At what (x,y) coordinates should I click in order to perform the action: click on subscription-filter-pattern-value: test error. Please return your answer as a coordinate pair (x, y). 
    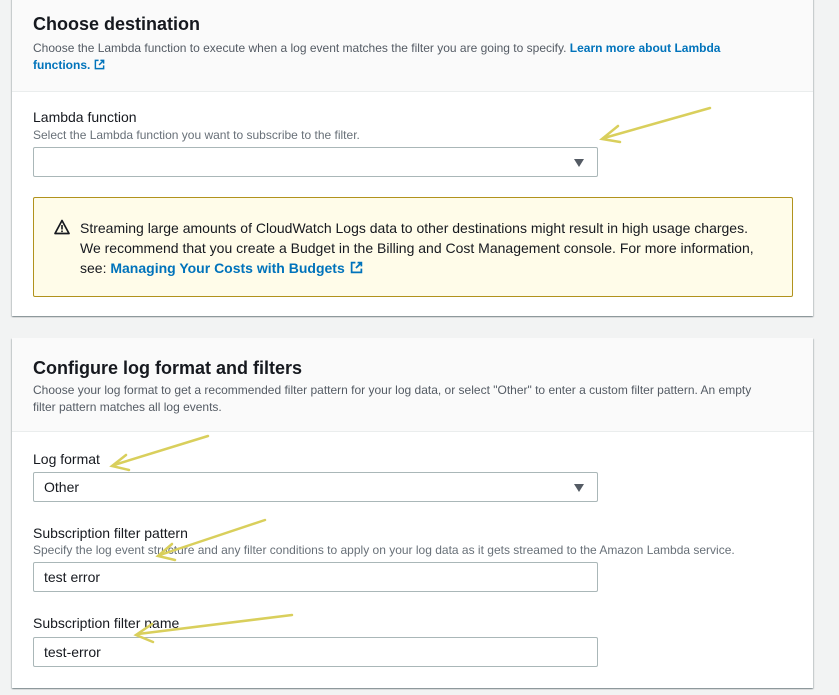
    Looking at the image, I should click on (72, 577).